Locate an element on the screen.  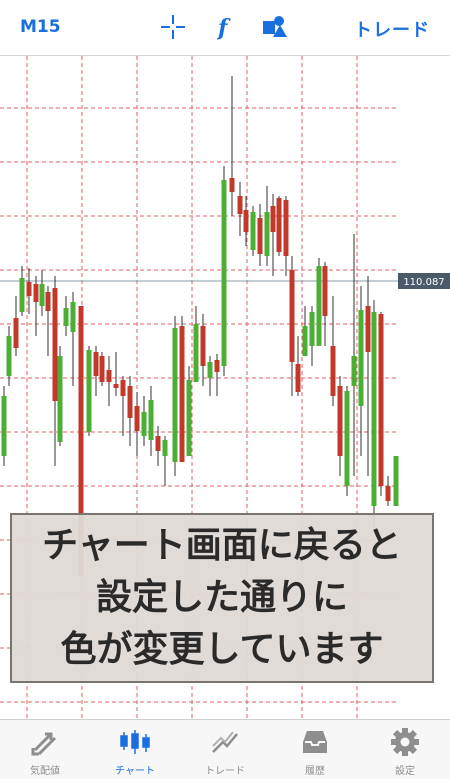
crosshair-icon is located at coordinates (173, 27).